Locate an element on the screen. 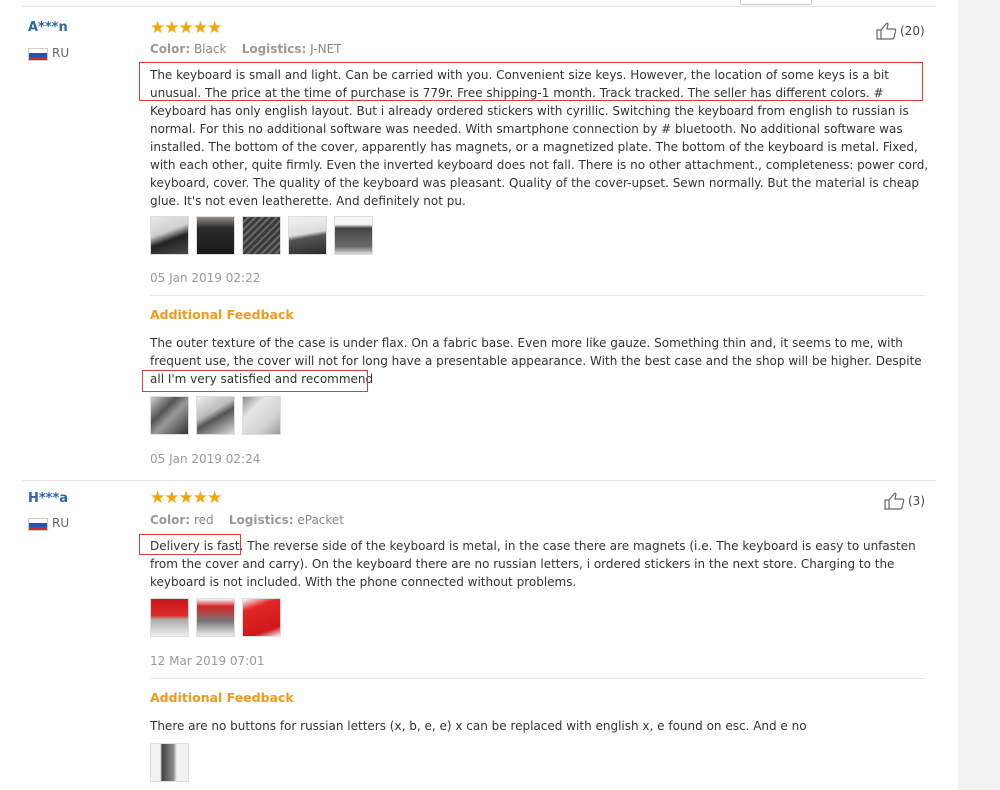 The width and height of the screenshot is (1000, 790). review-separator is located at coordinates (479, 480).